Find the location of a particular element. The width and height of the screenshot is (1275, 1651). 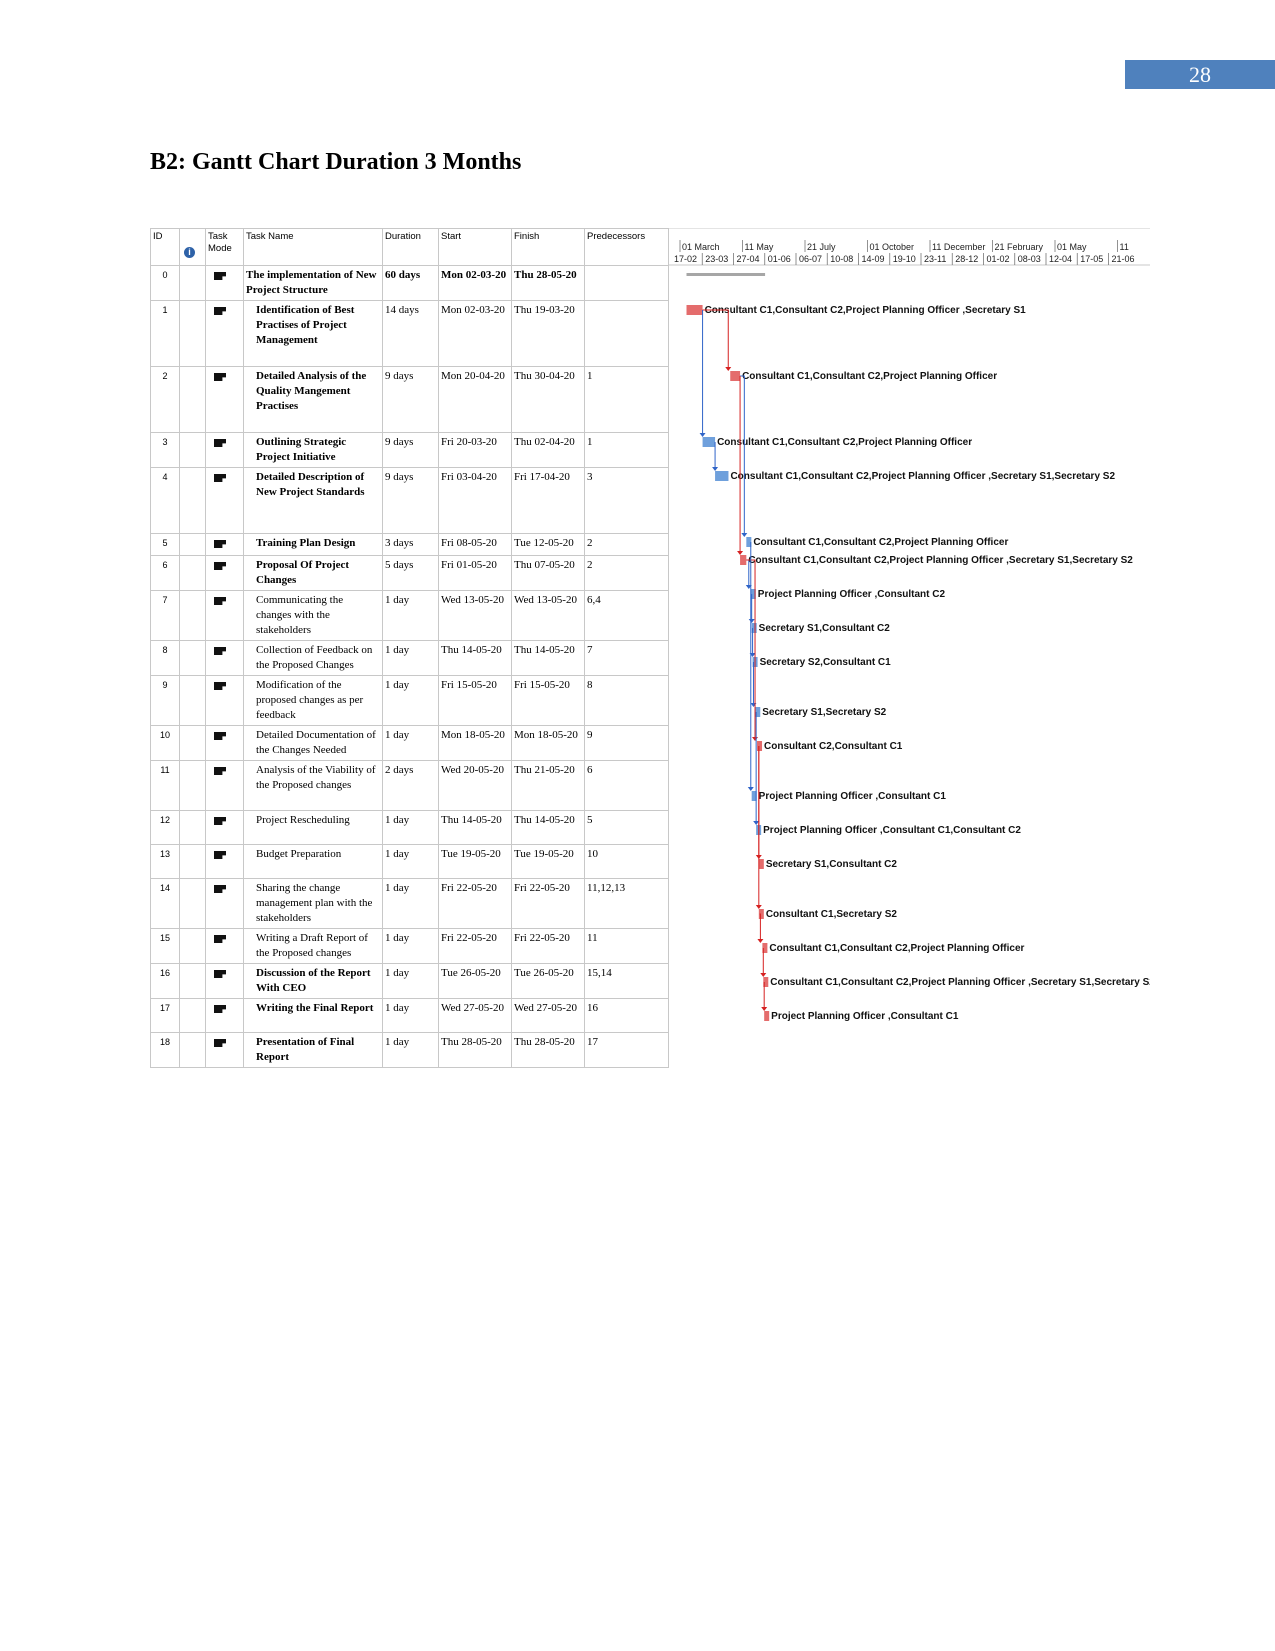

task-id: 13 is located at coordinates (165, 861).